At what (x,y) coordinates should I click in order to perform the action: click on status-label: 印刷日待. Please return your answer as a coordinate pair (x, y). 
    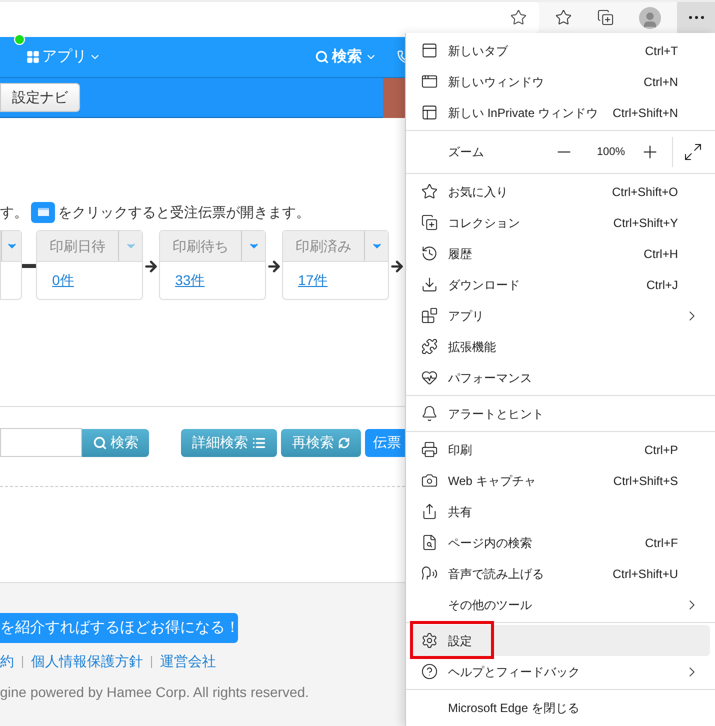
    Looking at the image, I should click on (77, 246).